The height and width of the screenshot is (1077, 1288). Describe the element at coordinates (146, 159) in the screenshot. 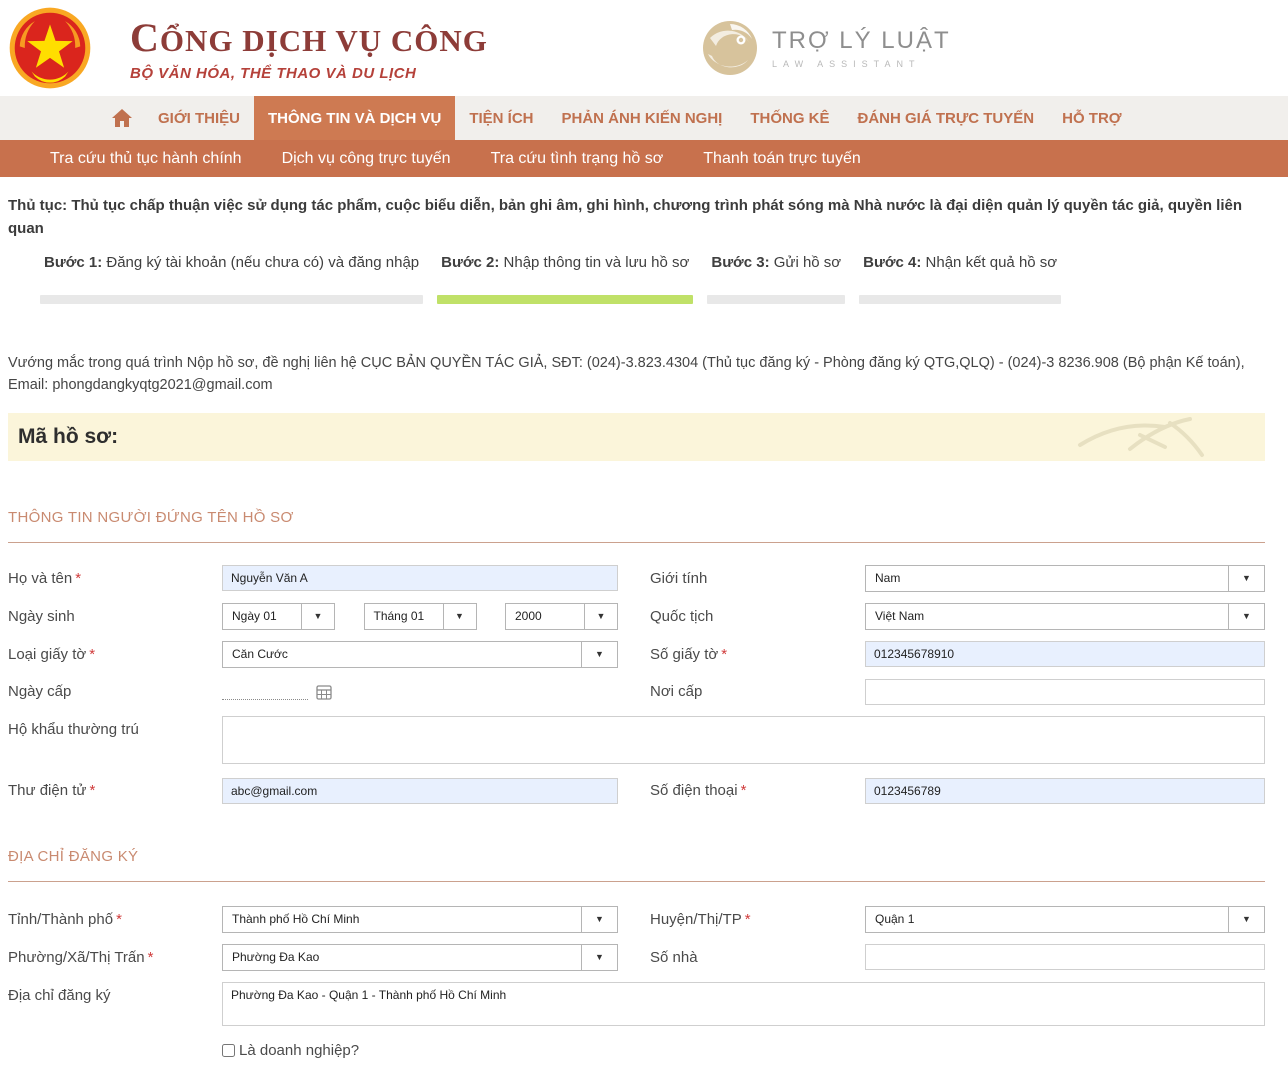

I see `subnav-item-tra-cuu-thu-tuc: Tra cứu thủ tục hành chính` at that location.